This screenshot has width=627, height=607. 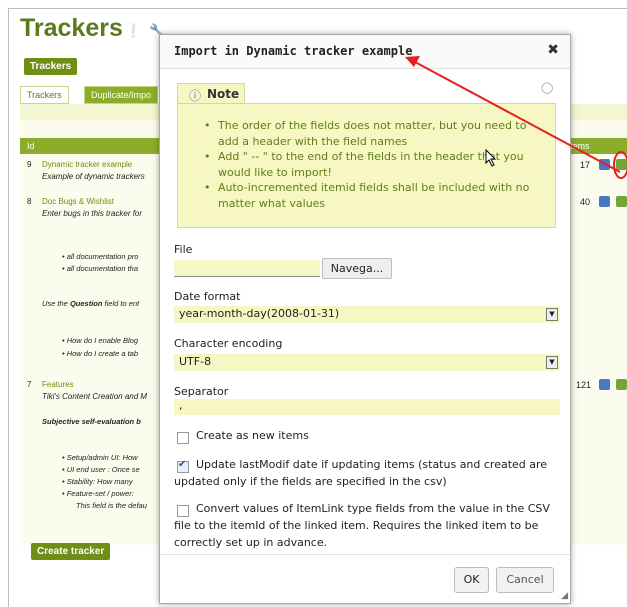 What do you see at coordinates (620, 165) in the screenshot?
I see `annotation-circle` at bounding box center [620, 165].